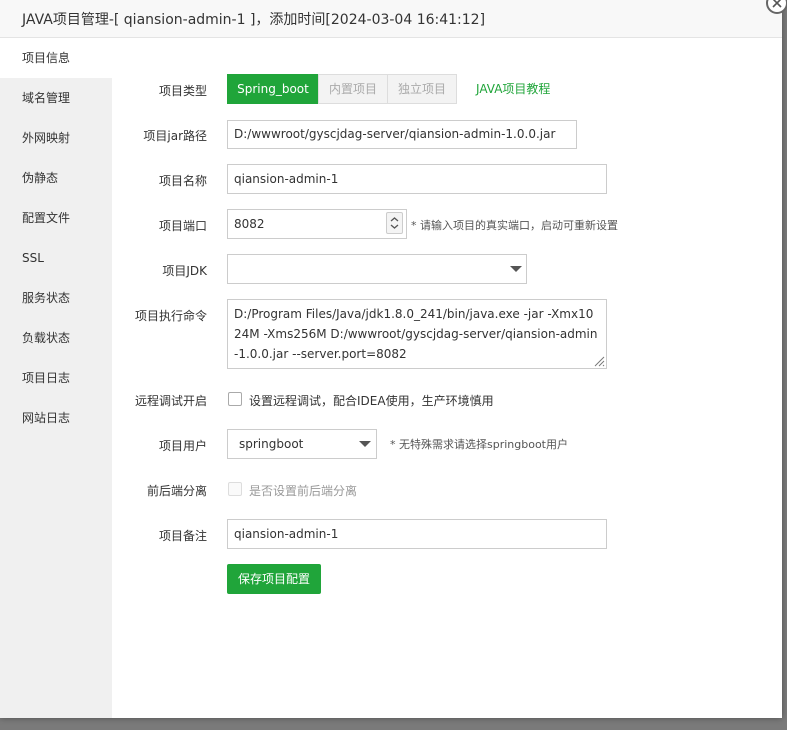  What do you see at coordinates (56, 258) in the screenshot?
I see `sidebar-item-ssl: SSL` at bounding box center [56, 258].